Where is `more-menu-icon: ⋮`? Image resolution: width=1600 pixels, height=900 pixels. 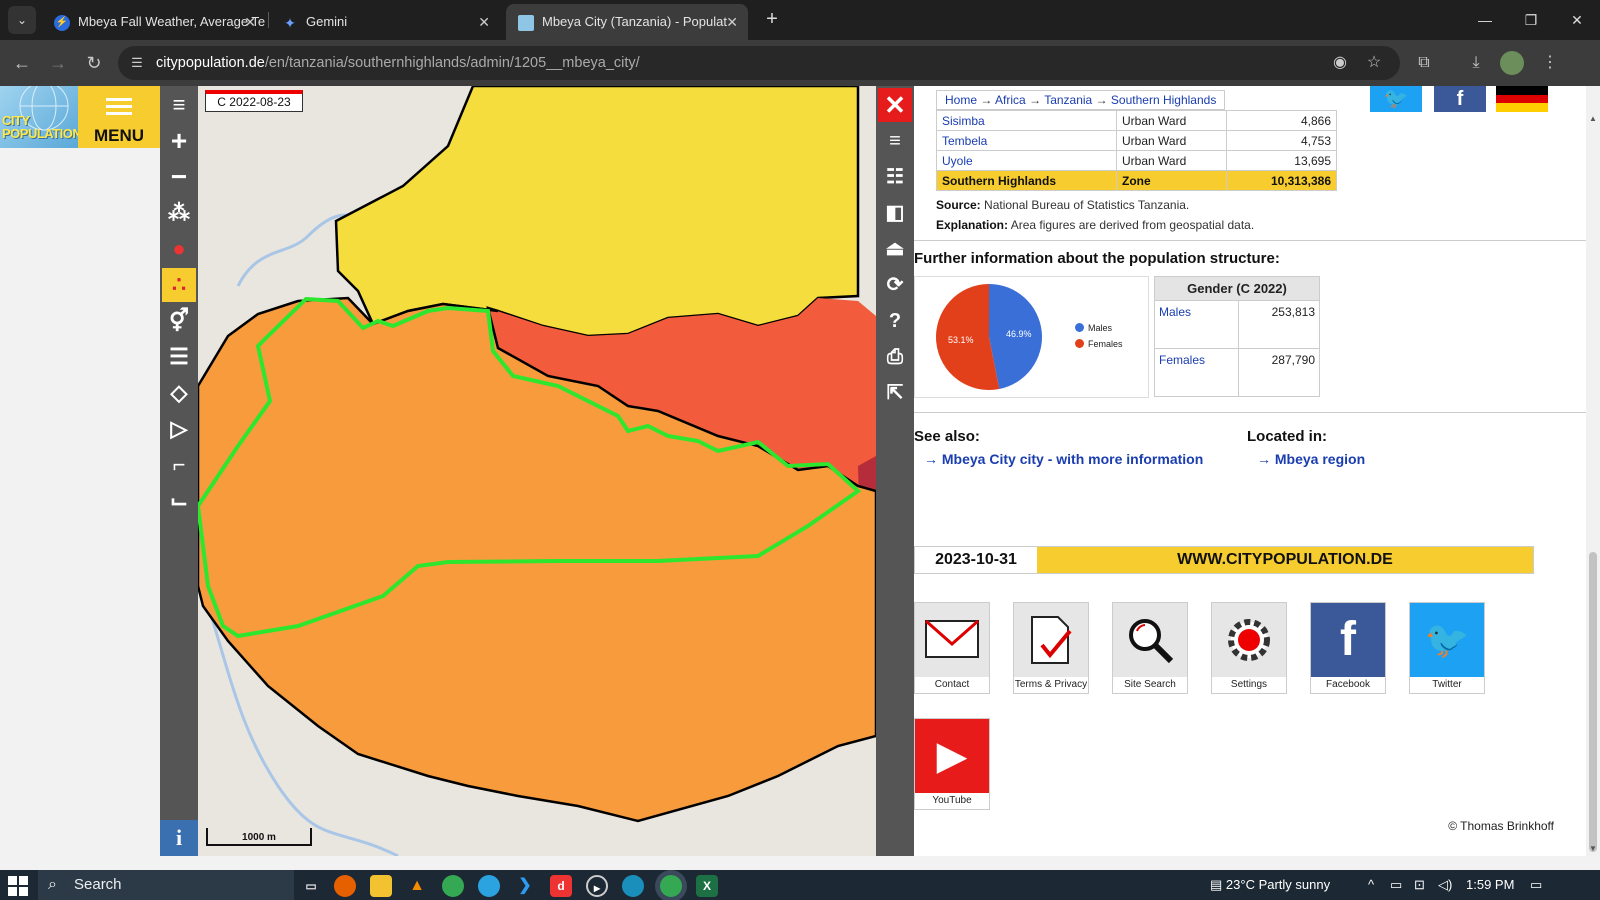
more-menu-icon: ⋮ is located at coordinates (1550, 63).